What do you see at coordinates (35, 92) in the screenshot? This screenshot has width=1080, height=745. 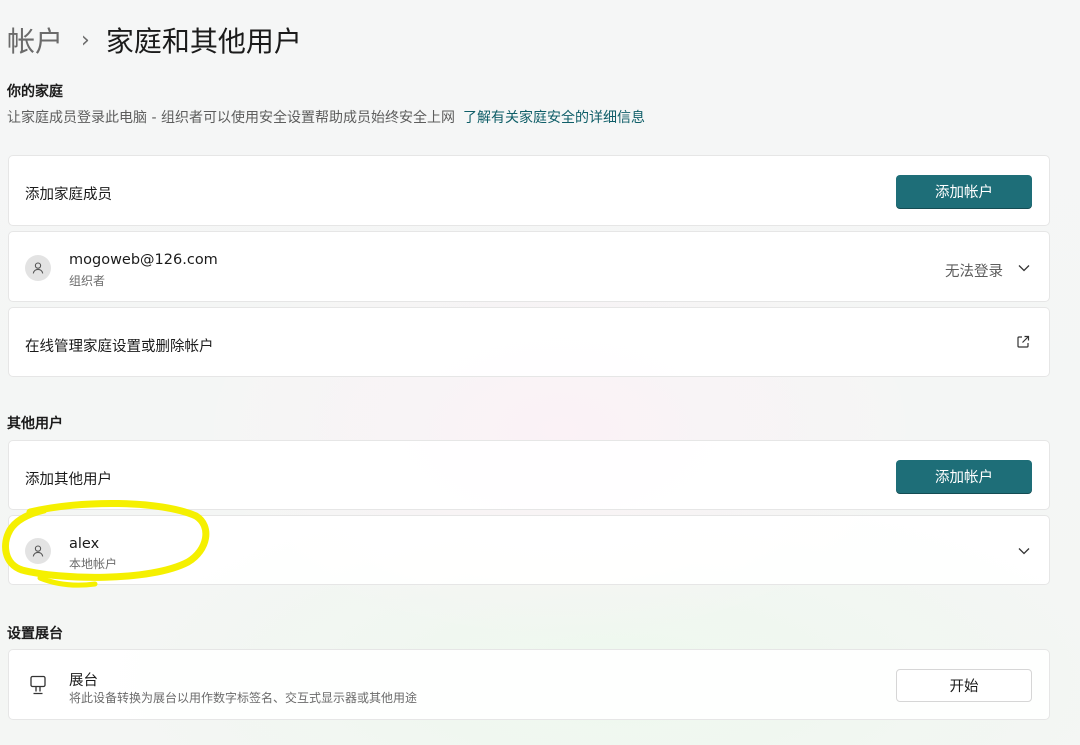 I see `family-heading: 你的家庭` at bounding box center [35, 92].